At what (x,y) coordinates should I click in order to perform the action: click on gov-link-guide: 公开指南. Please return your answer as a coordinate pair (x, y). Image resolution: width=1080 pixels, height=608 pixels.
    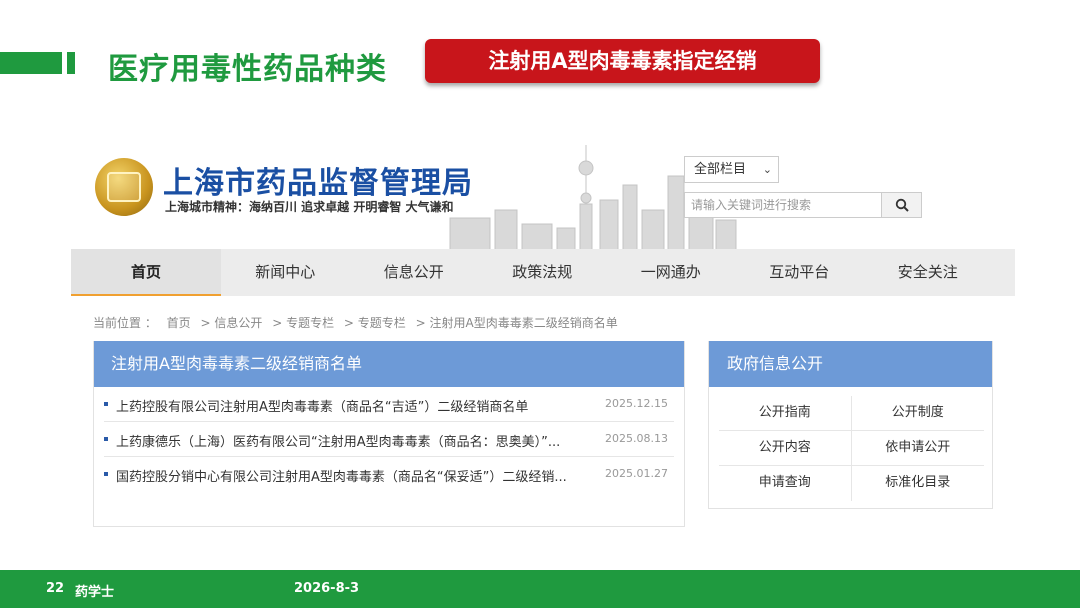
    Looking at the image, I should click on (785, 413).